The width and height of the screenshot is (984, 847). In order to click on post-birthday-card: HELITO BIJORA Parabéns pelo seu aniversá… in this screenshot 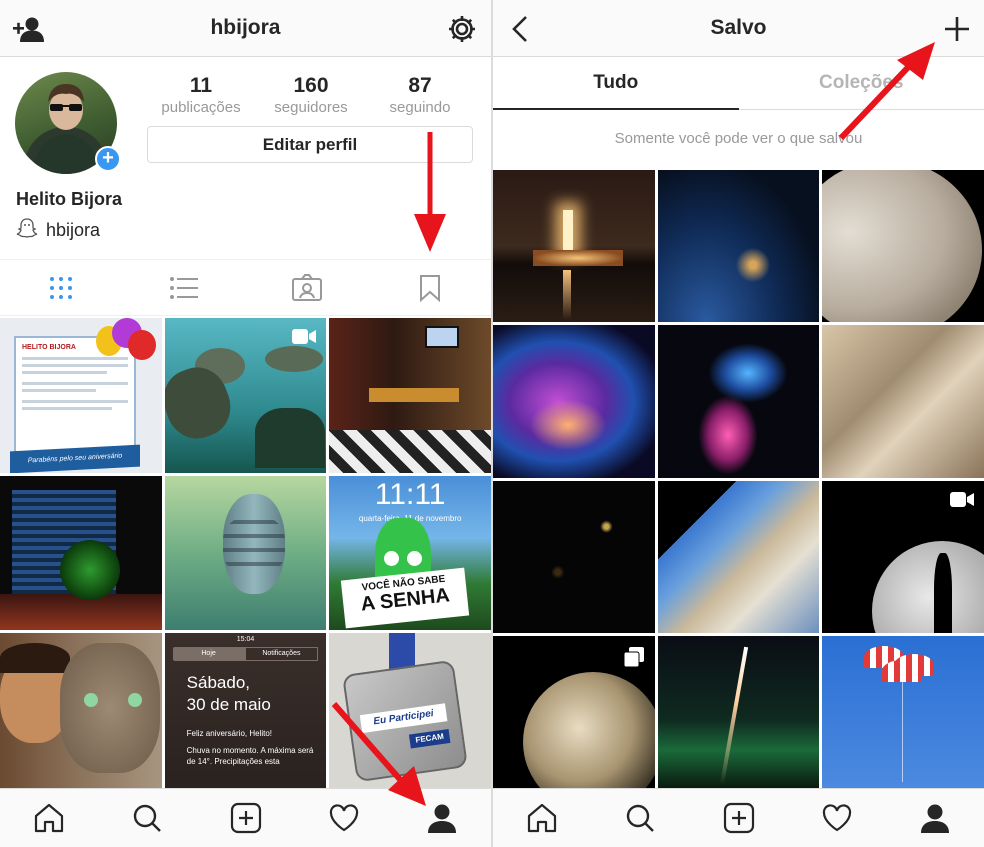, I will do `click(81, 395)`.